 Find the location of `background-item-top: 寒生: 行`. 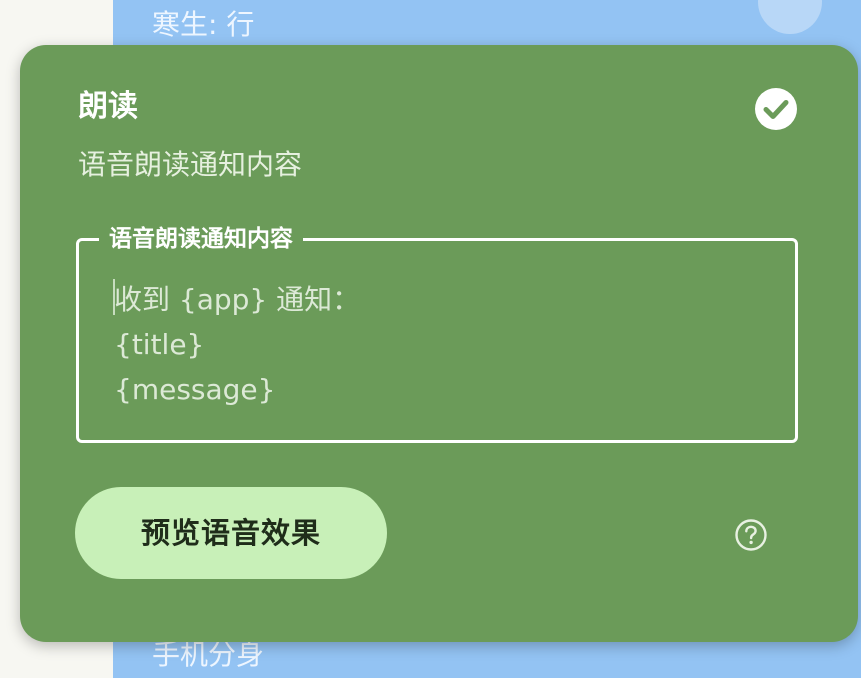

background-item-top: 寒生: 行 is located at coordinates (203, 24).